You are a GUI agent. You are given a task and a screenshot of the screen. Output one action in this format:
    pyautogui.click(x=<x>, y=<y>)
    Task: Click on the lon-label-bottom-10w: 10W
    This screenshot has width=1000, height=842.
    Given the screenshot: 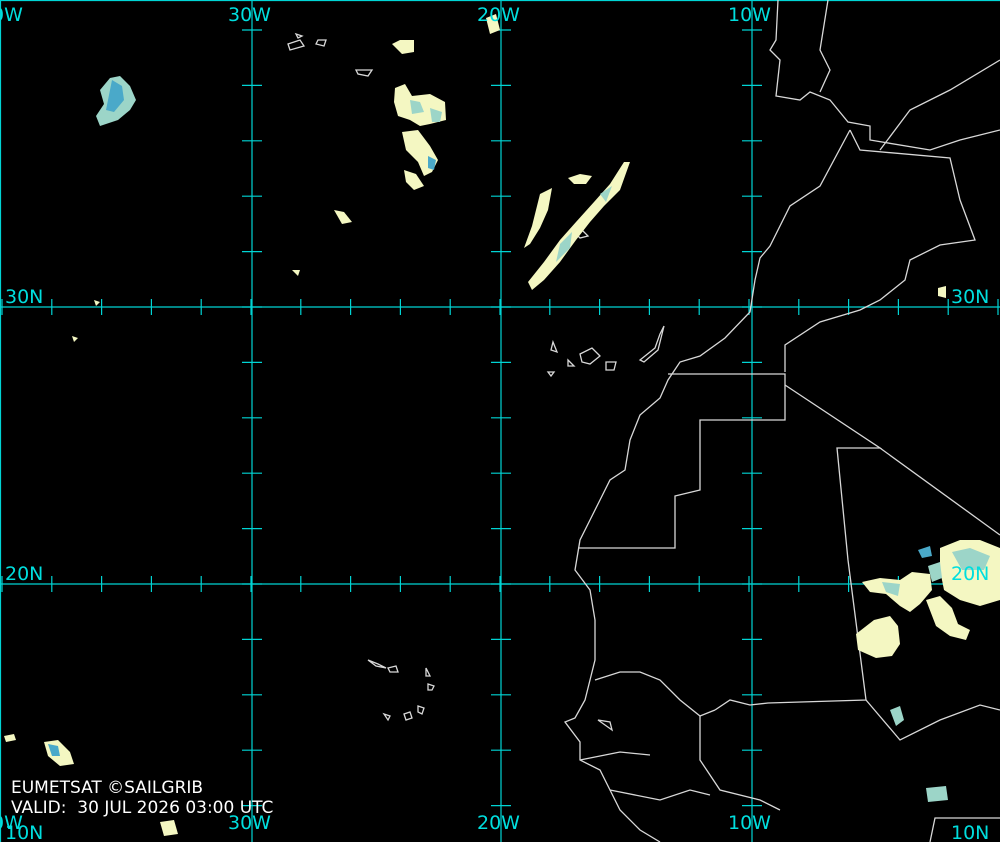 What is the action you would take?
    pyautogui.click(x=749, y=823)
    